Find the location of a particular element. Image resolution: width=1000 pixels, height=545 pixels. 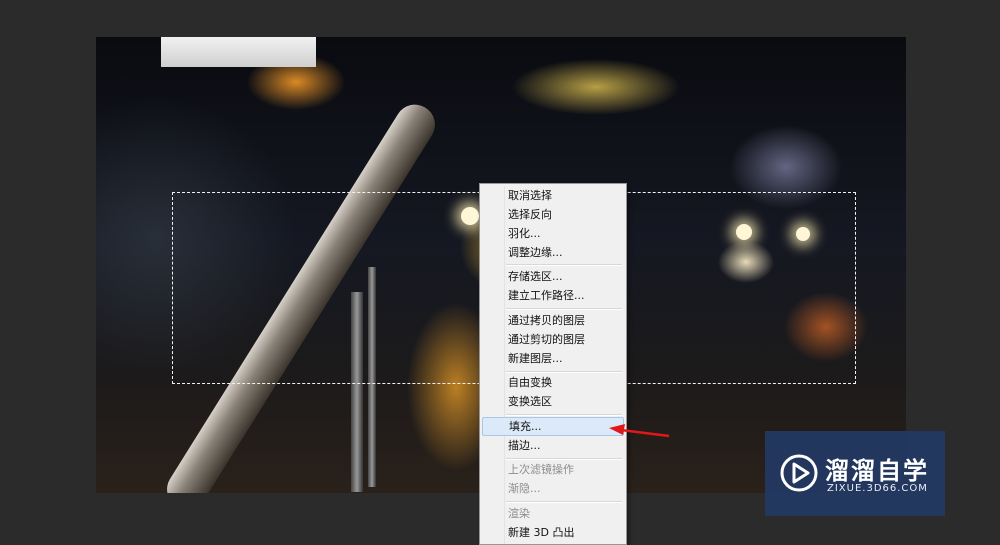

watermark-url: ZIXUE.3D66.COM is located at coordinates (877, 488).